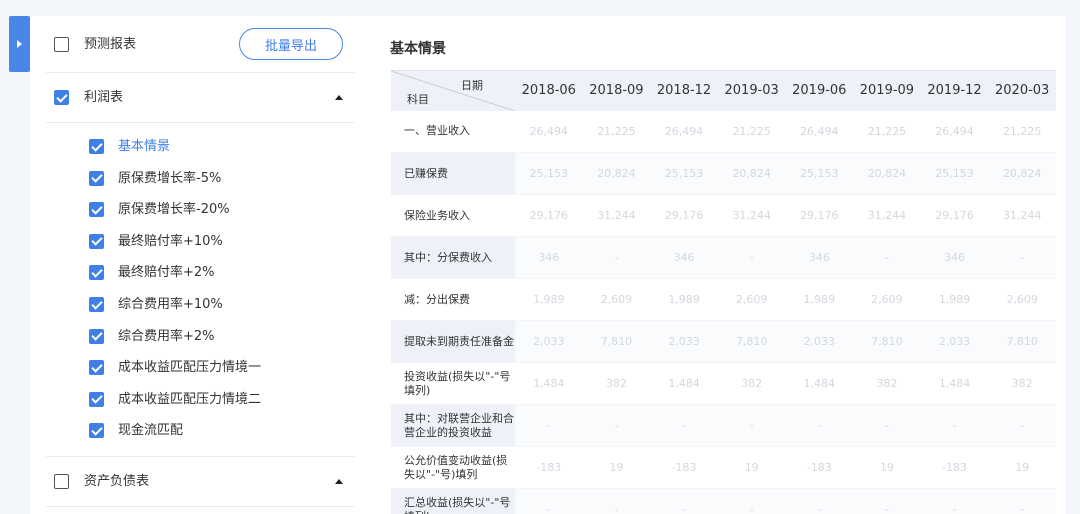  Describe the element at coordinates (453, 90) in the screenshot. I see `table-corner-cell: 日期 科目` at that location.